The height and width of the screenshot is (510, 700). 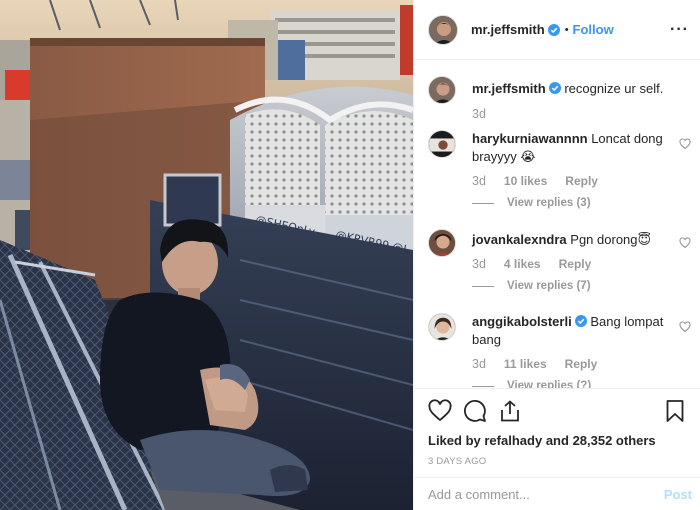 What do you see at coordinates (509, 88) in the screenshot?
I see `caption-username: mr.jeffsmith` at bounding box center [509, 88].